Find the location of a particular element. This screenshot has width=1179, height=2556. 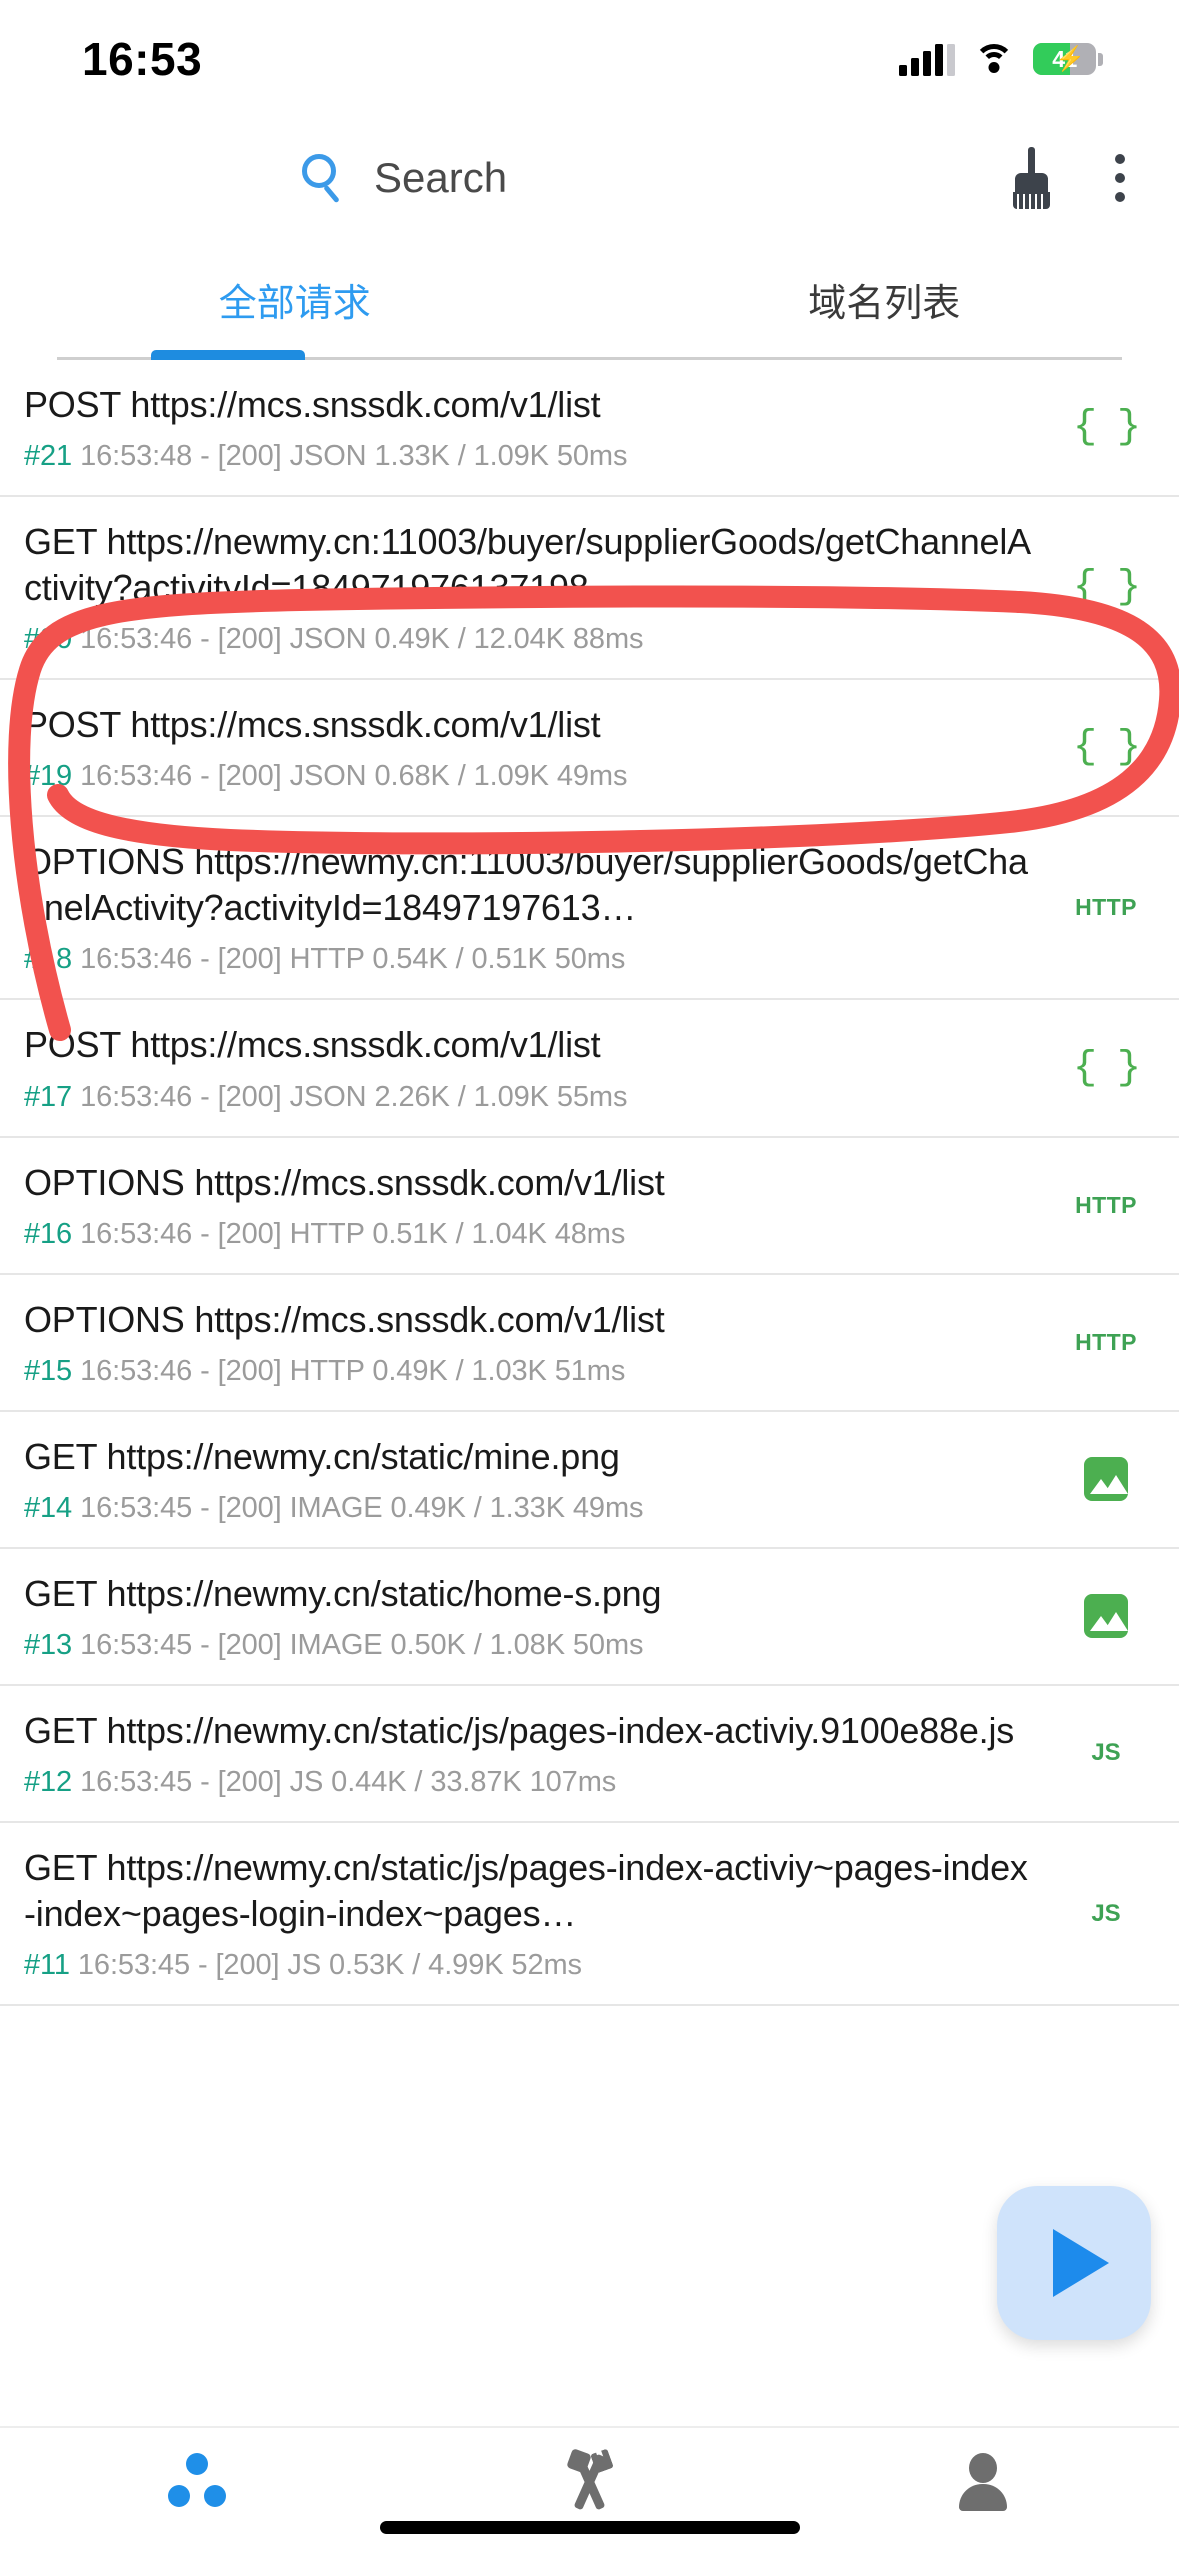

play-fab-button is located at coordinates (1074, 2263).